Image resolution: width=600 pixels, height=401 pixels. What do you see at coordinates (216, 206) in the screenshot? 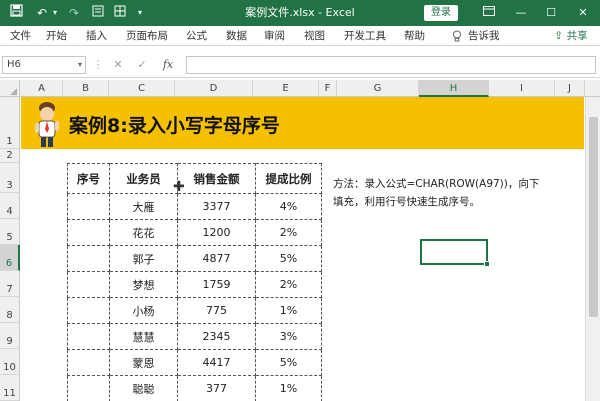
I see `table-cell: 3377` at bounding box center [216, 206].